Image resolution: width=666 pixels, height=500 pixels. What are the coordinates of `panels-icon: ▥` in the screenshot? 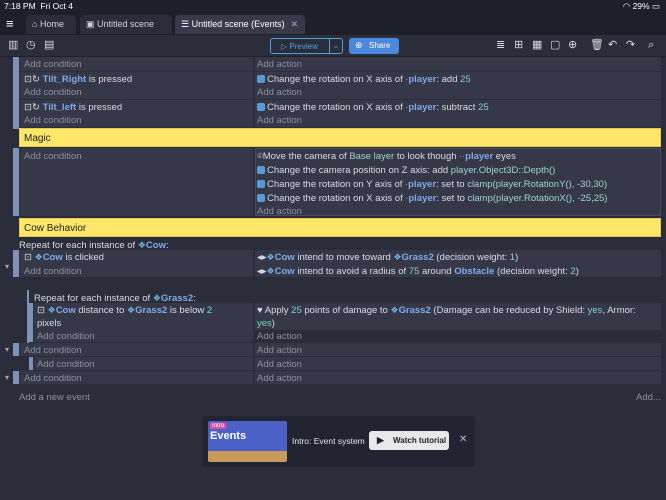 It's located at (13, 45).